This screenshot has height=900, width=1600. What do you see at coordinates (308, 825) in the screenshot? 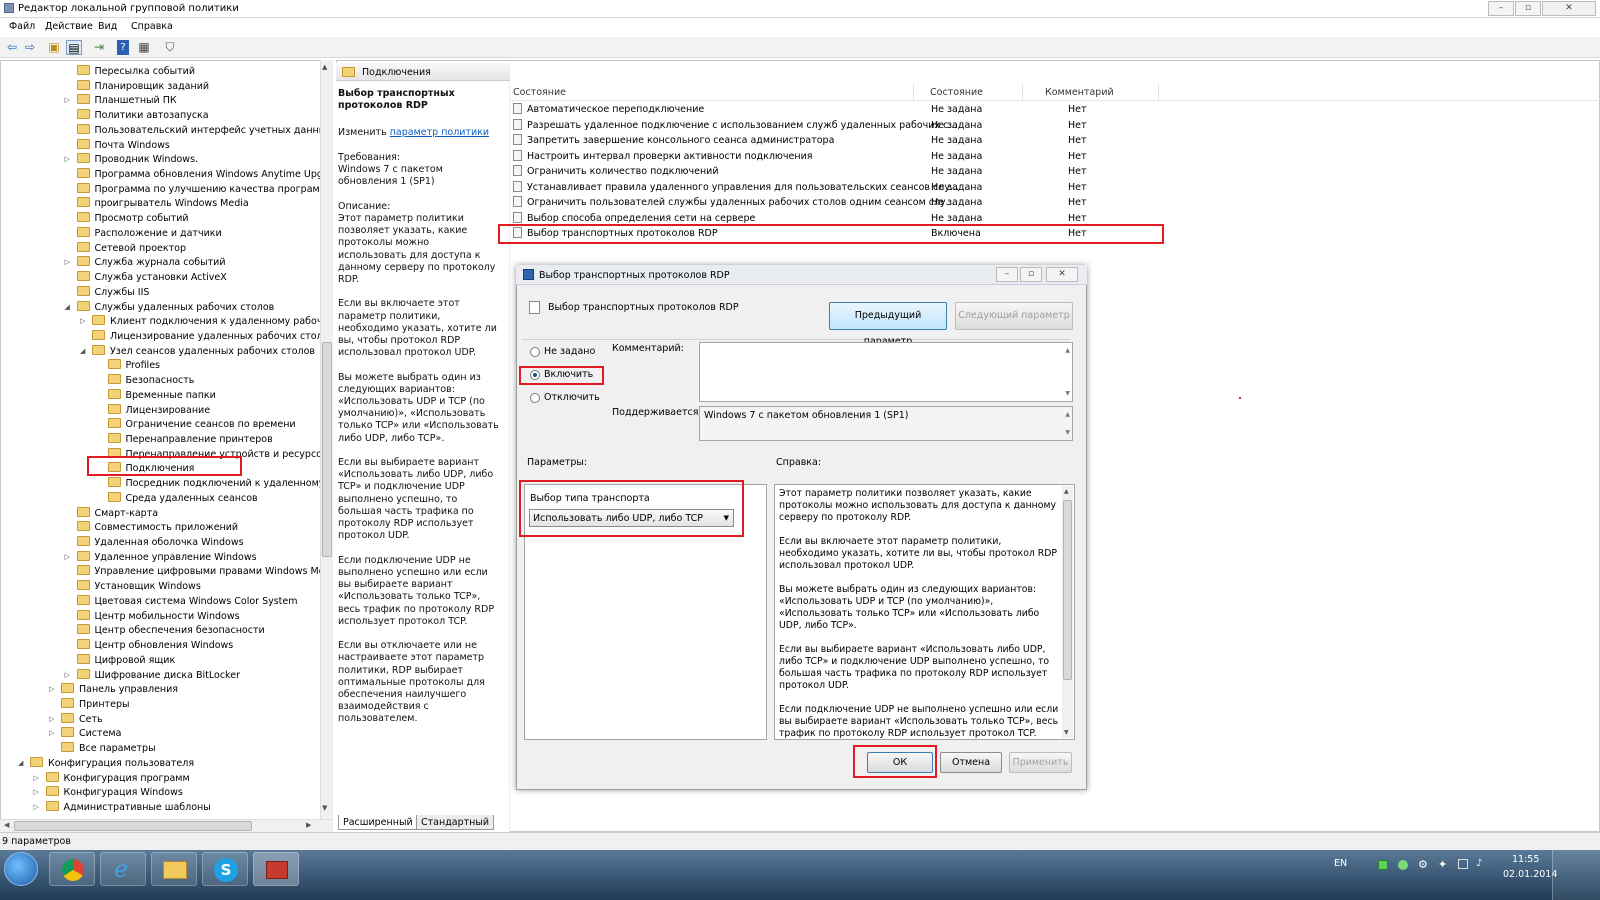
I see `scroll-right-icon: ▶` at bounding box center [308, 825].